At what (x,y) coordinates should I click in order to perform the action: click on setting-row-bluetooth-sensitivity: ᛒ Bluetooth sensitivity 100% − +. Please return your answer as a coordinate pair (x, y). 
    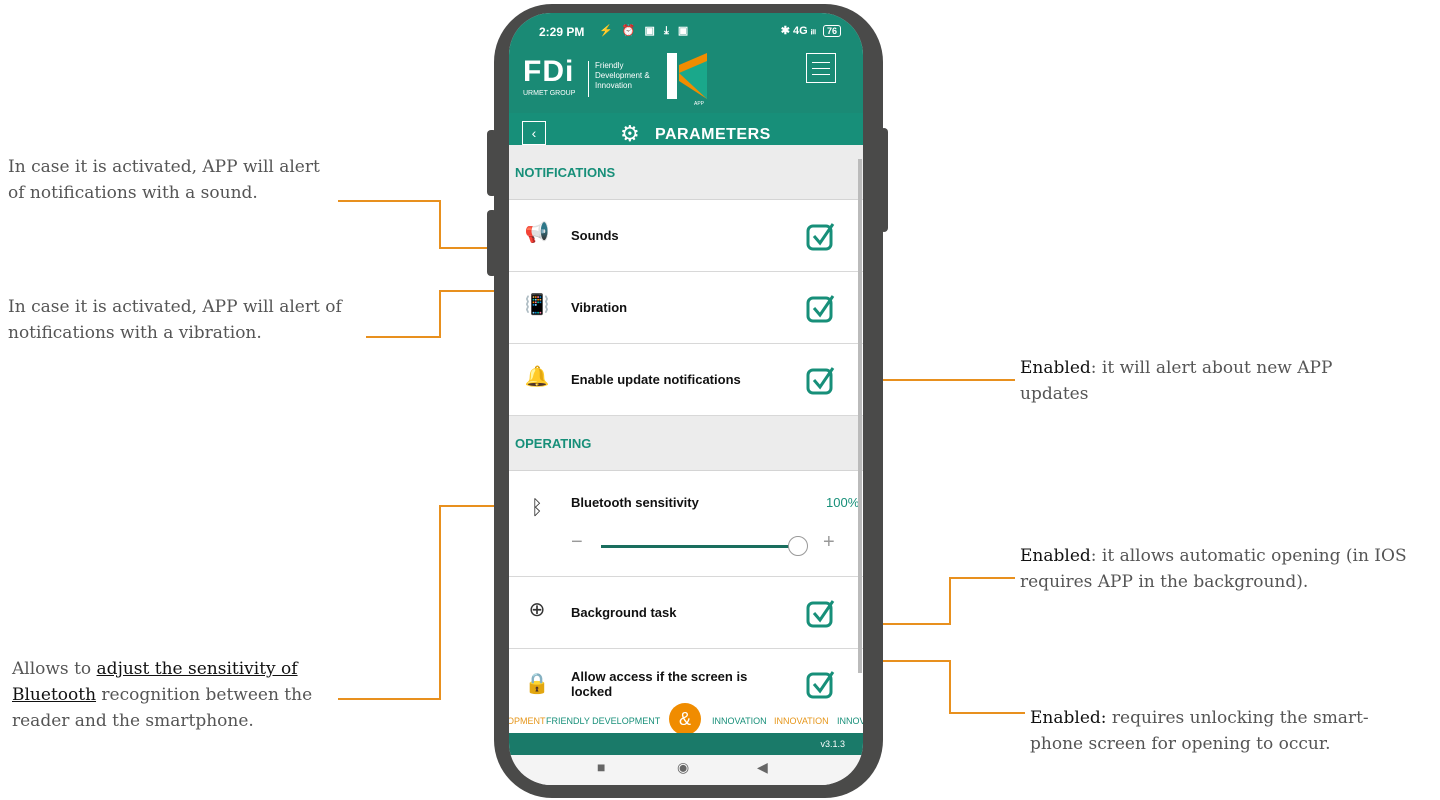
    Looking at the image, I should click on (686, 524).